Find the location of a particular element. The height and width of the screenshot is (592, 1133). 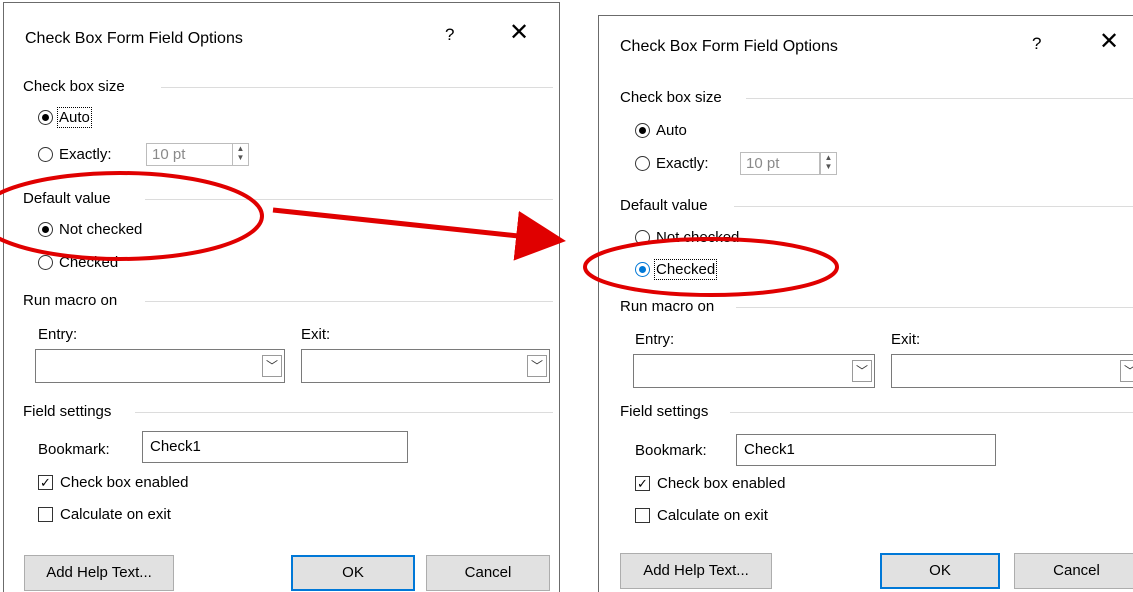

highlight-ellipse-left is located at coordinates (132, 216).